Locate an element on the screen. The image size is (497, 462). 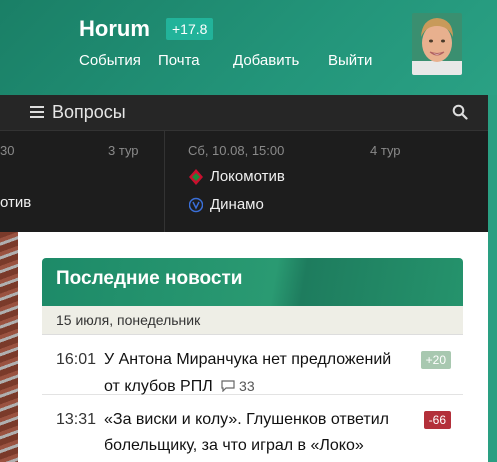
news-card-title: Последние новости is located at coordinates (252, 282).